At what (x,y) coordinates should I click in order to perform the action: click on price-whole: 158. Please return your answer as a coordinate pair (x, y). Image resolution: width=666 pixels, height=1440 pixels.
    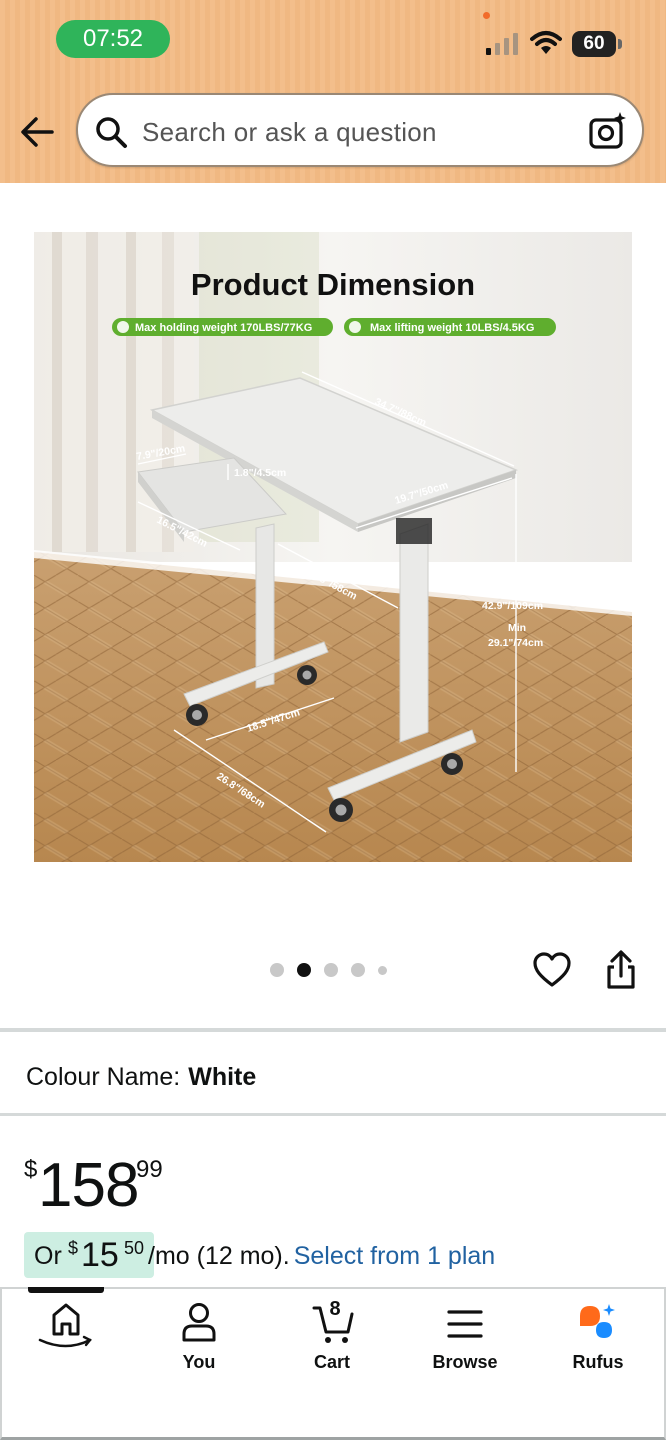
    Looking at the image, I should click on (88, 1185).